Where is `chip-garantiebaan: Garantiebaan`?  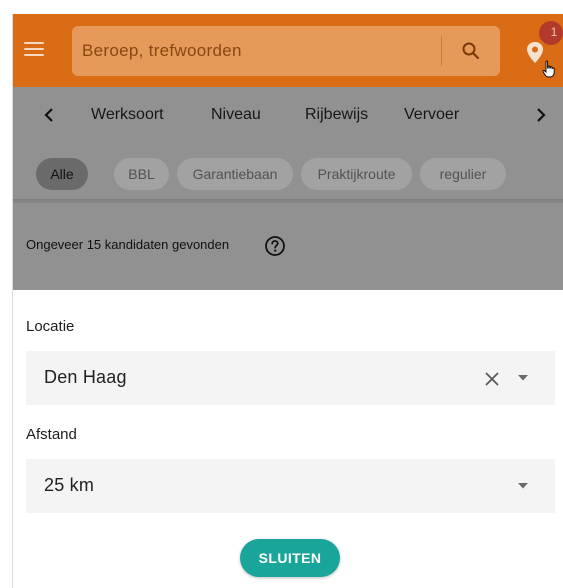 chip-garantiebaan: Garantiebaan is located at coordinates (235, 174).